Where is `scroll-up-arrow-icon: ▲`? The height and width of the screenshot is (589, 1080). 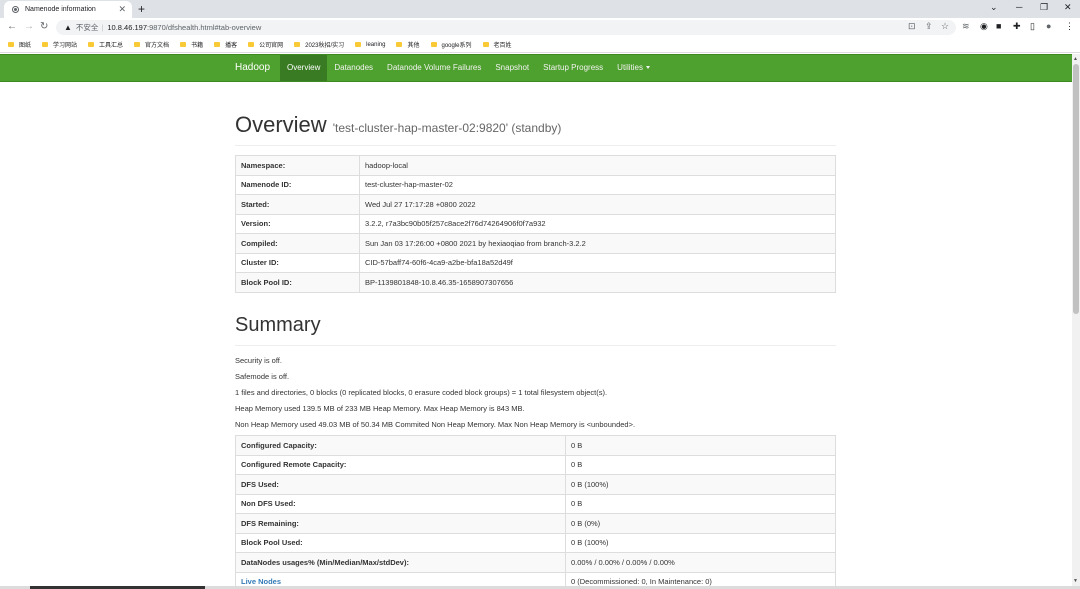 scroll-up-arrow-icon: ▲ is located at coordinates (1075, 59).